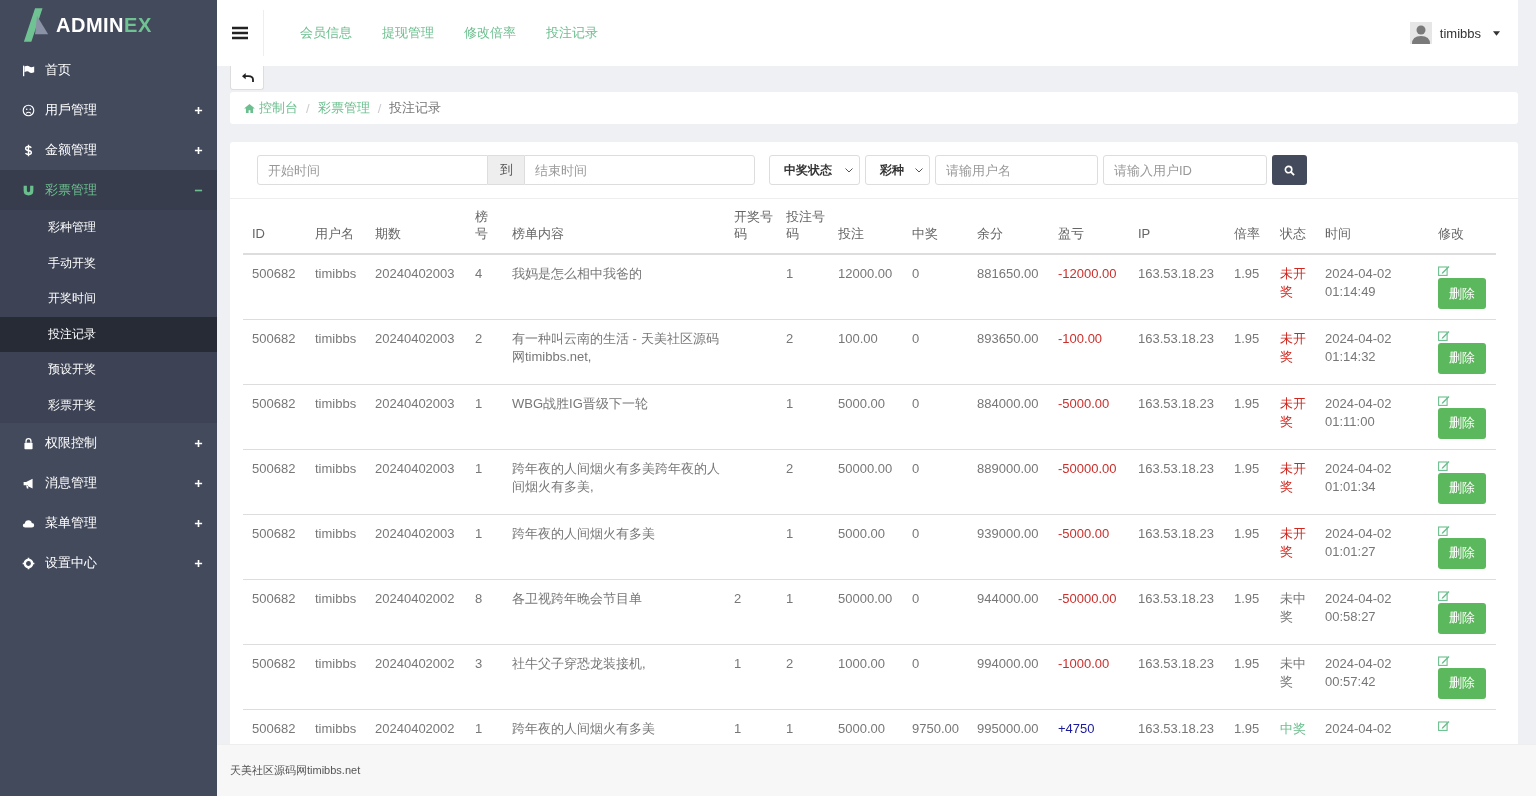 Image resolution: width=1536 pixels, height=796 pixels. I want to click on table-cell: 994000.00, so click(1008, 663).